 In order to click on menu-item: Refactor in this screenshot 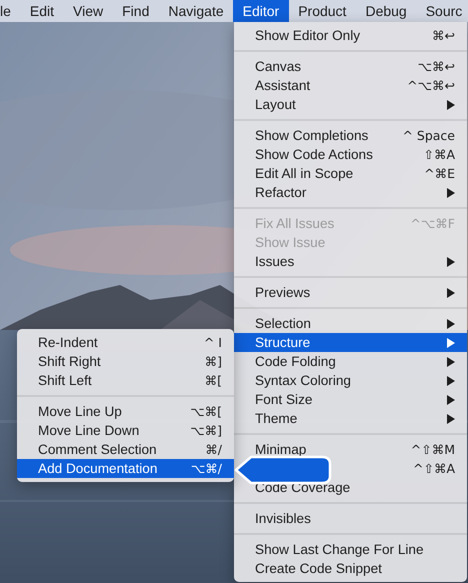, I will do `click(350, 192)`.